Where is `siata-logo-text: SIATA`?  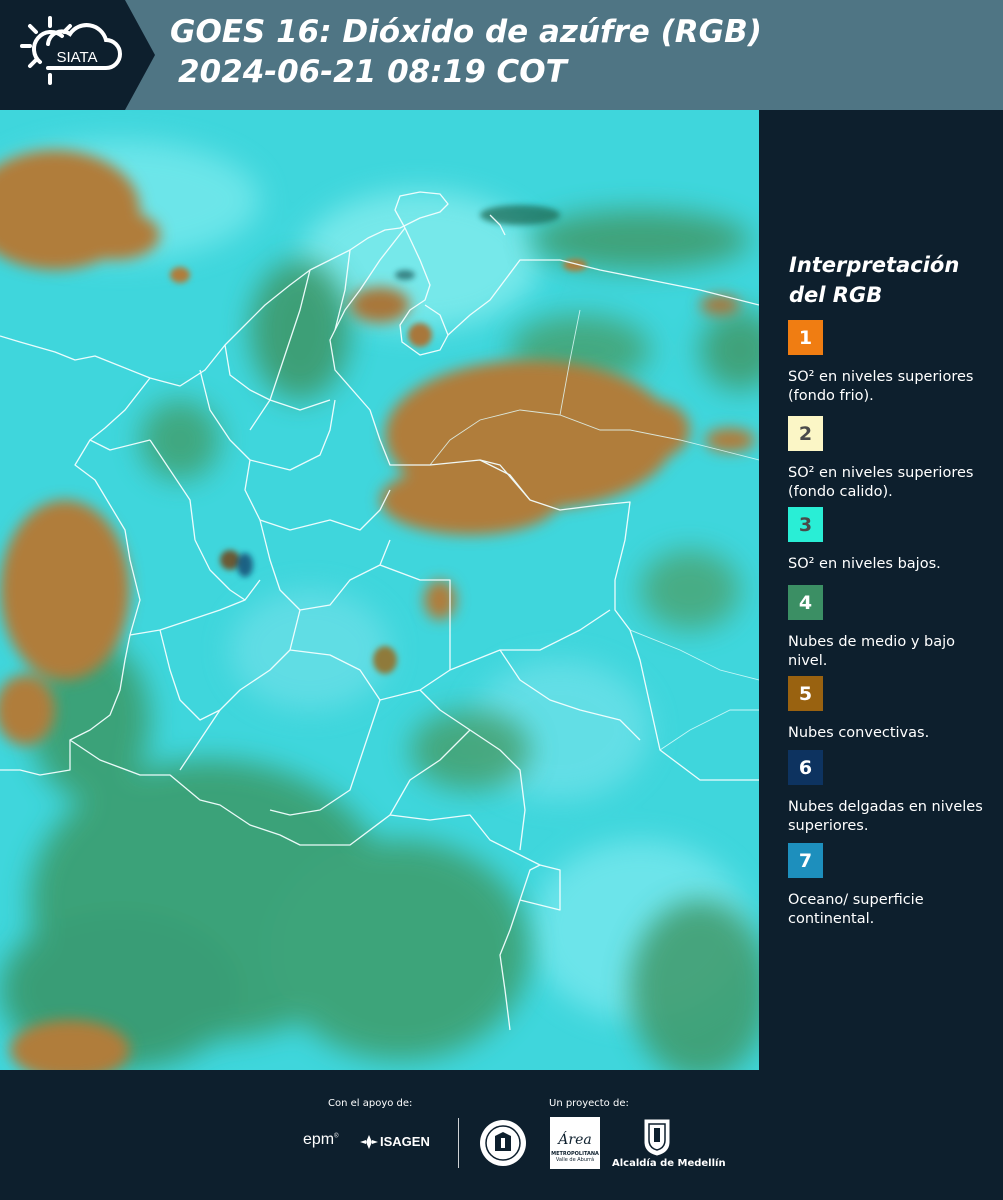
siata-logo-text: SIATA is located at coordinates (76, 57).